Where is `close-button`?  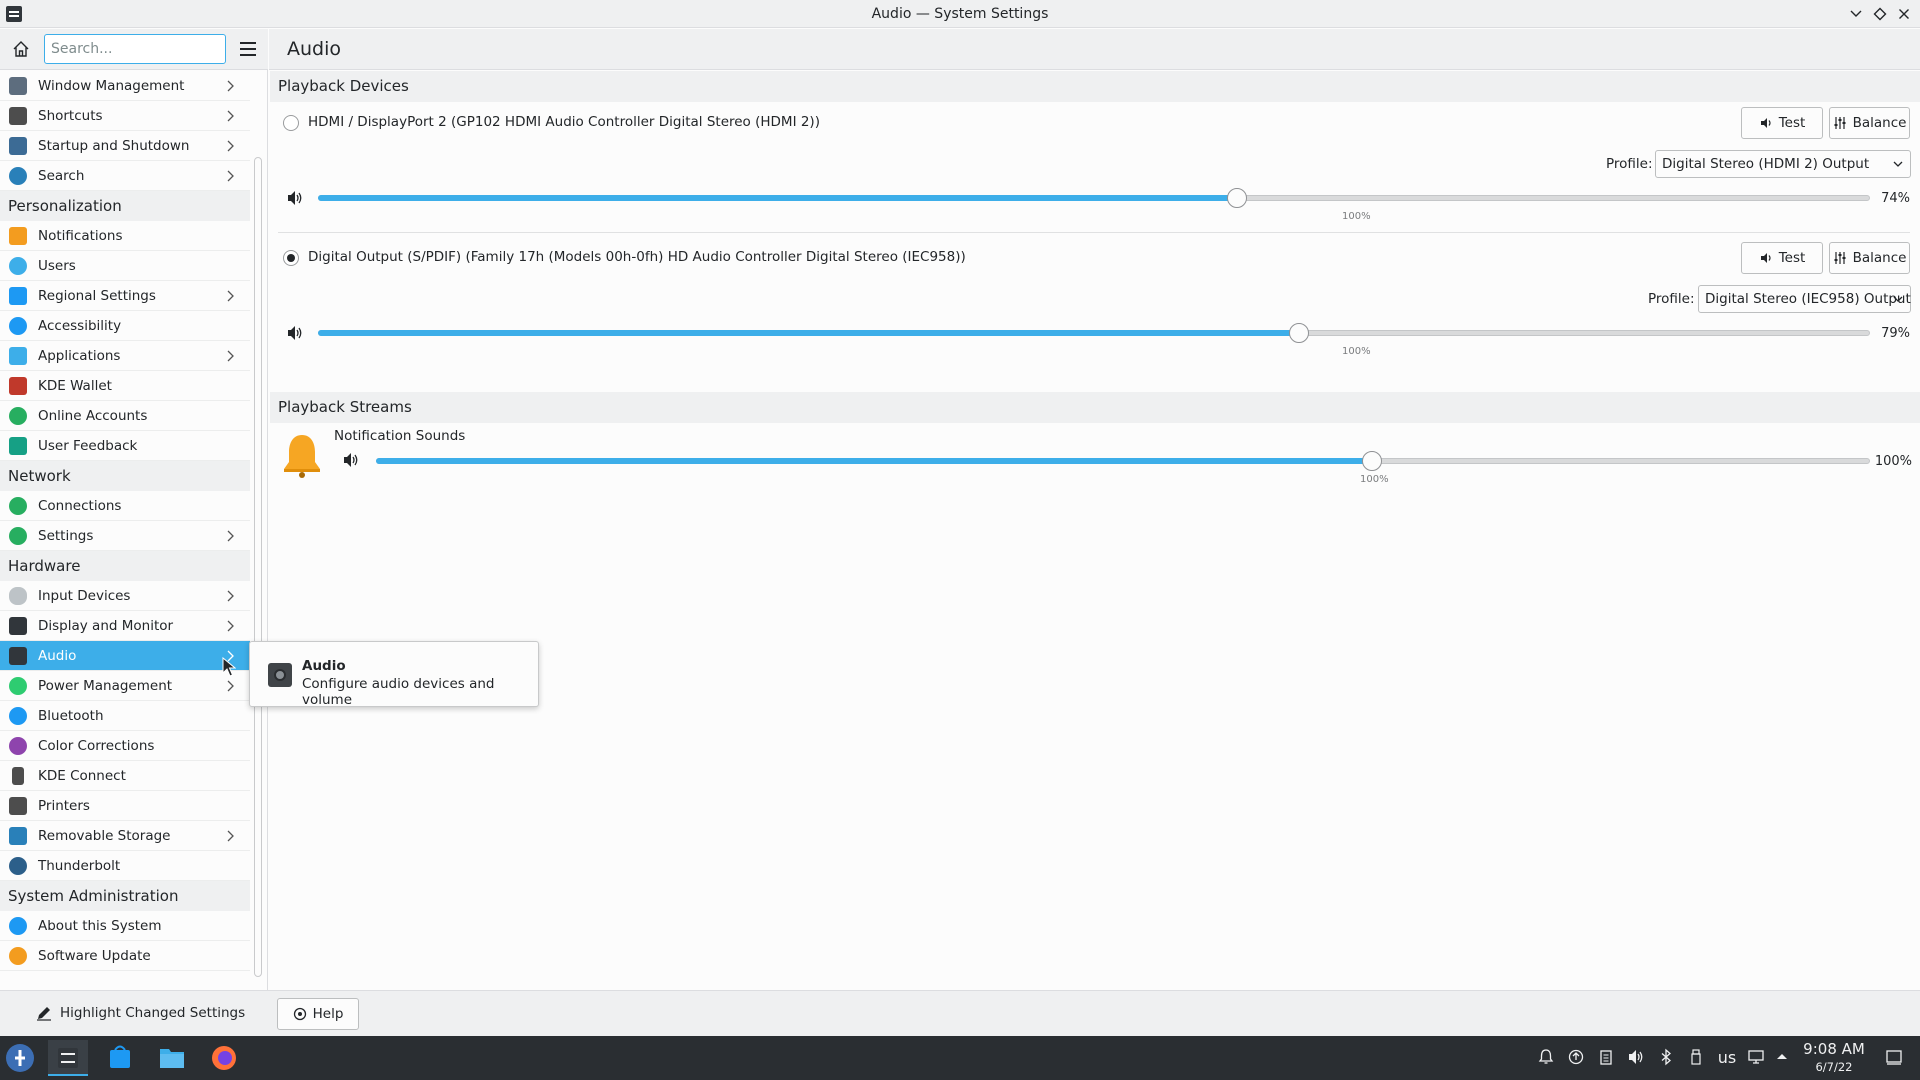 close-button is located at coordinates (1904, 14).